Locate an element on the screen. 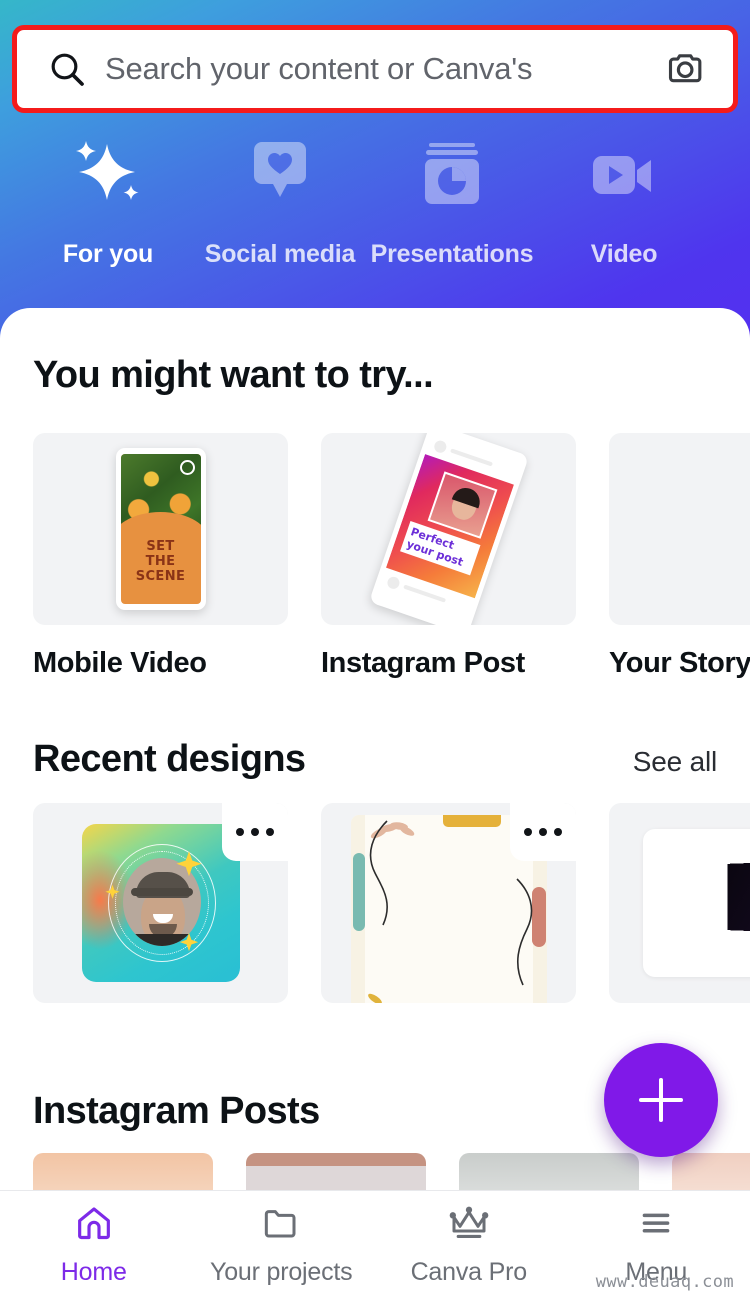  nav-item-your-projects: Your projects is located at coordinates (282, 1244).